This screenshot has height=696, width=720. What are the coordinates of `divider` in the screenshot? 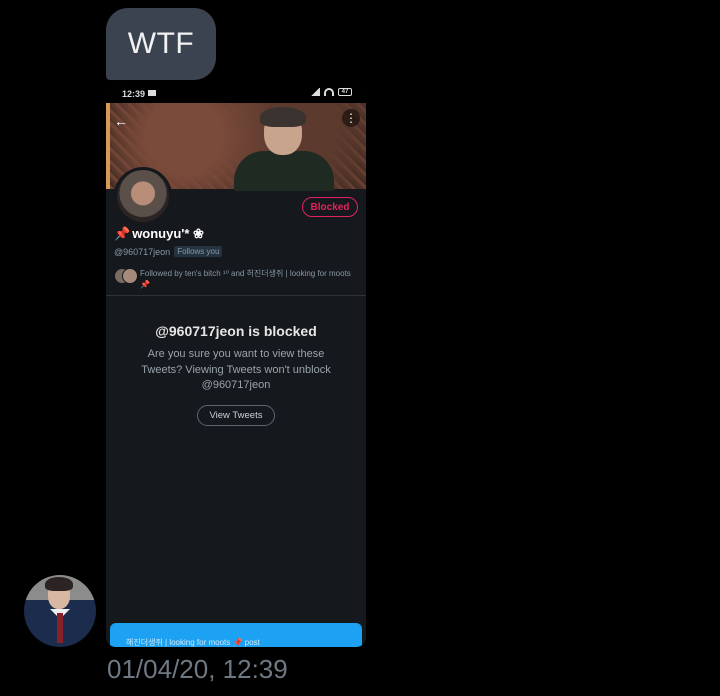 It's located at (236, 295).